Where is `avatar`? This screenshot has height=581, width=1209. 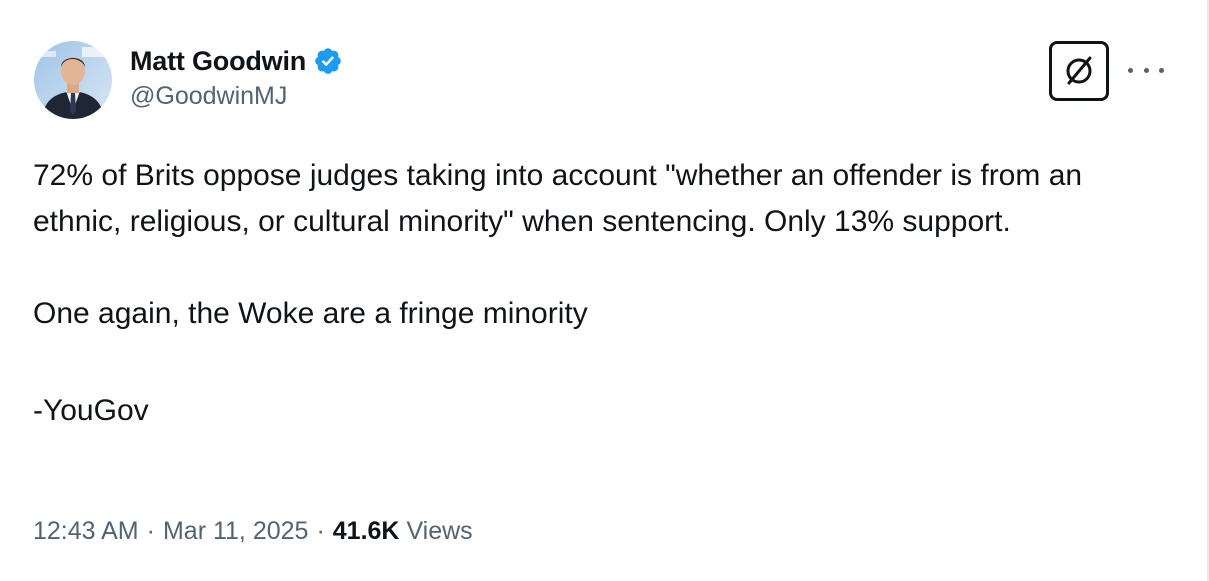
avatar is located at coordinates (73, 80).